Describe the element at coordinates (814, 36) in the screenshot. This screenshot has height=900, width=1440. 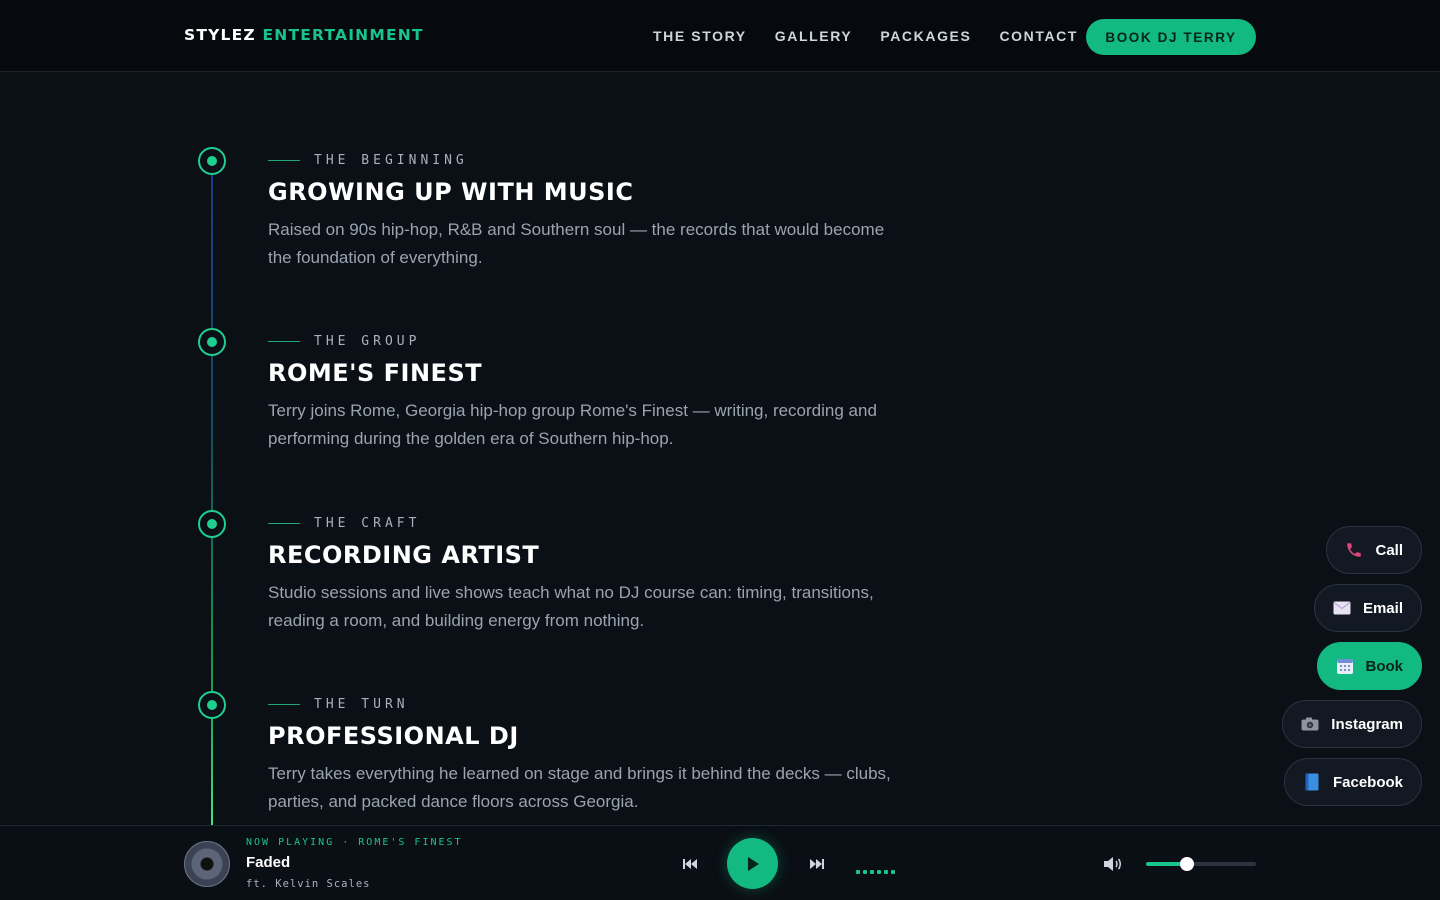
I see `nav-link-gallery: GALLERY` at that location.